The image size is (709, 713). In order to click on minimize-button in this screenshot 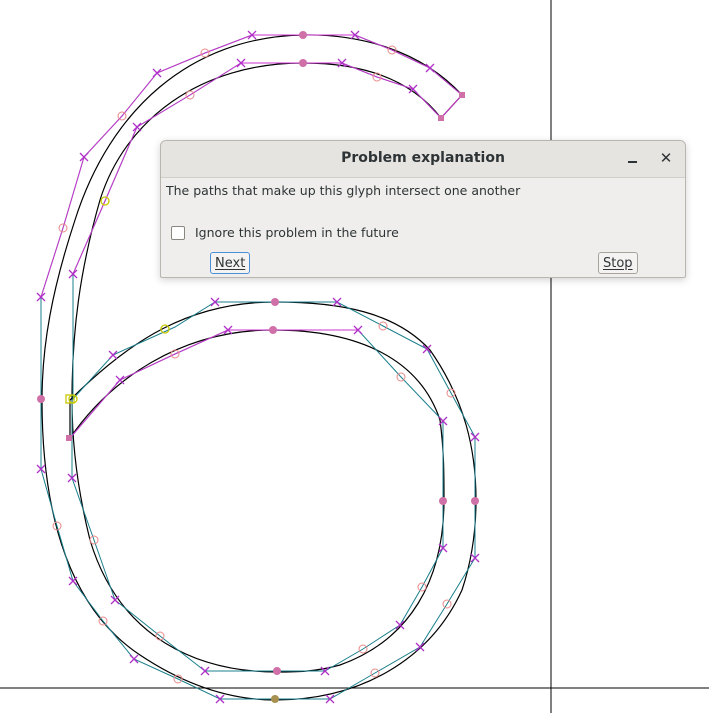, I will do `click(633, 159)`.